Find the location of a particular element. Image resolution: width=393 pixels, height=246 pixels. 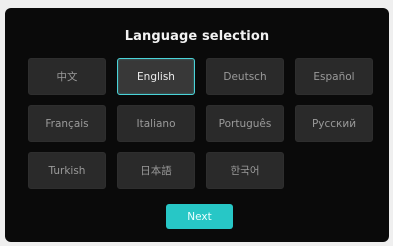

language-button-korean: 한국어 is located at coordinates (245, 170).